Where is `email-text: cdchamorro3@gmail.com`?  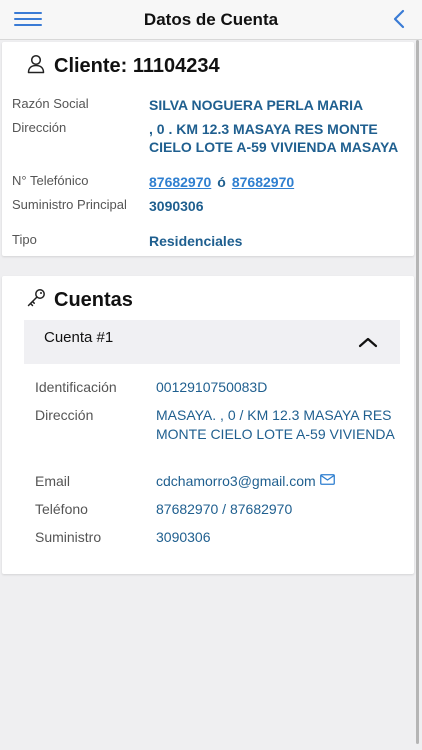
email-text: cdchamorro3@gmail.com is located at coordinates (236, 481).